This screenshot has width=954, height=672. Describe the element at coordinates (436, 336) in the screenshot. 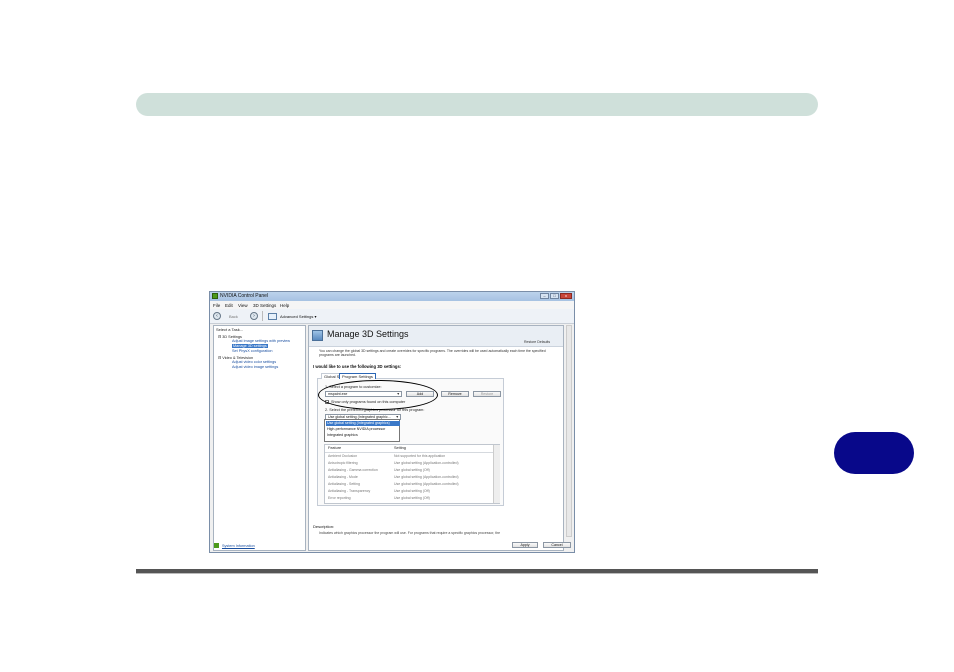

I see `content-header: Manage 3D Settings Restore Defaults` at that location.